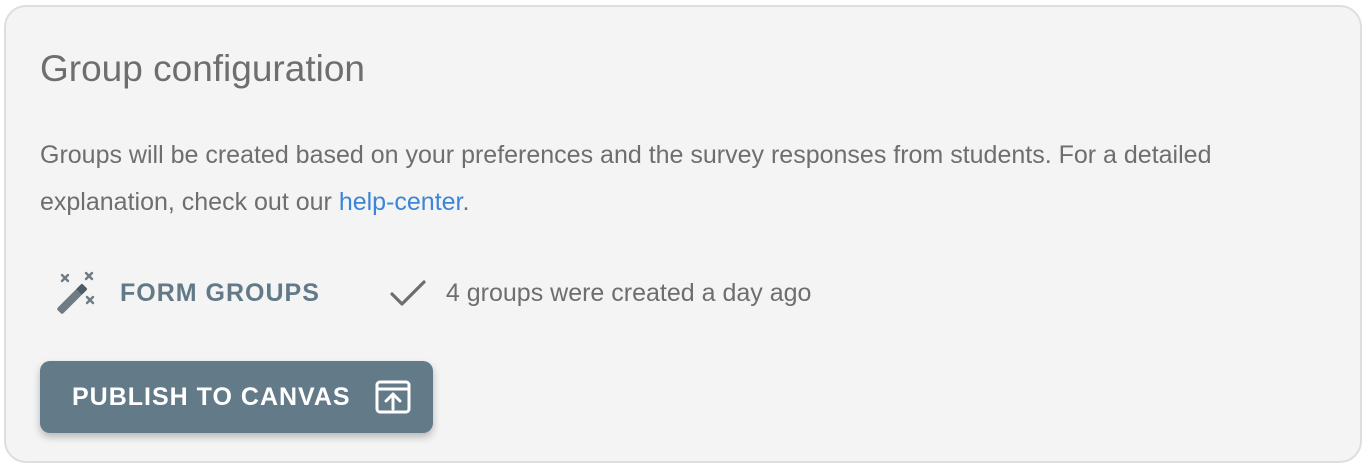 The image size is (1368, 469). I want to click on form-groups-label: FORM GROUPS, so click(220, 292).